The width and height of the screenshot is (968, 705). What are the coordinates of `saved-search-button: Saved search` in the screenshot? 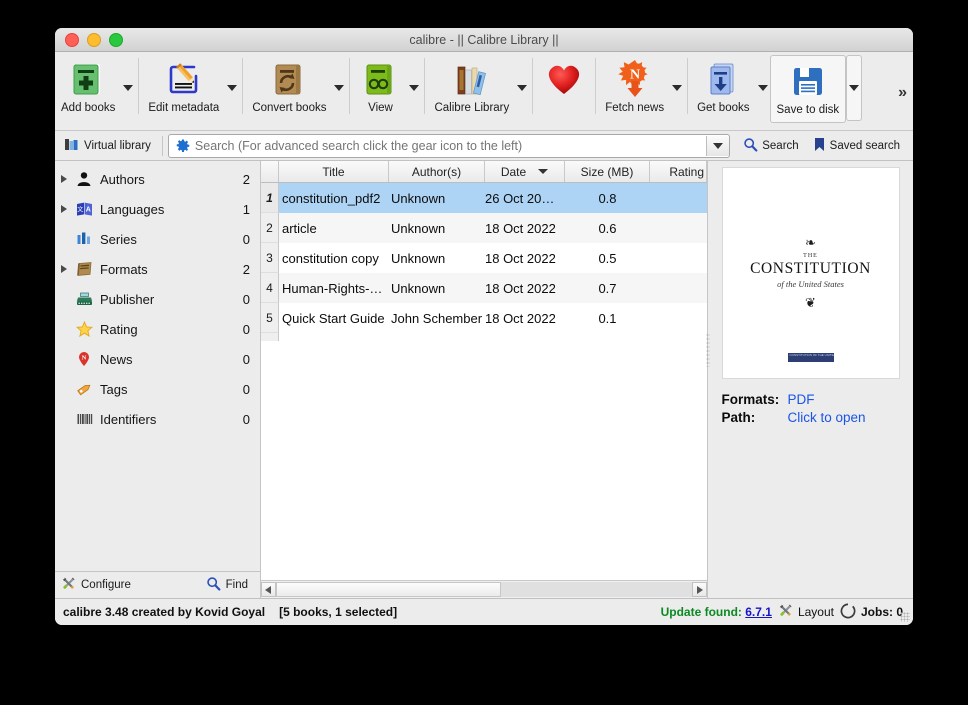 It's located at (856, 146).